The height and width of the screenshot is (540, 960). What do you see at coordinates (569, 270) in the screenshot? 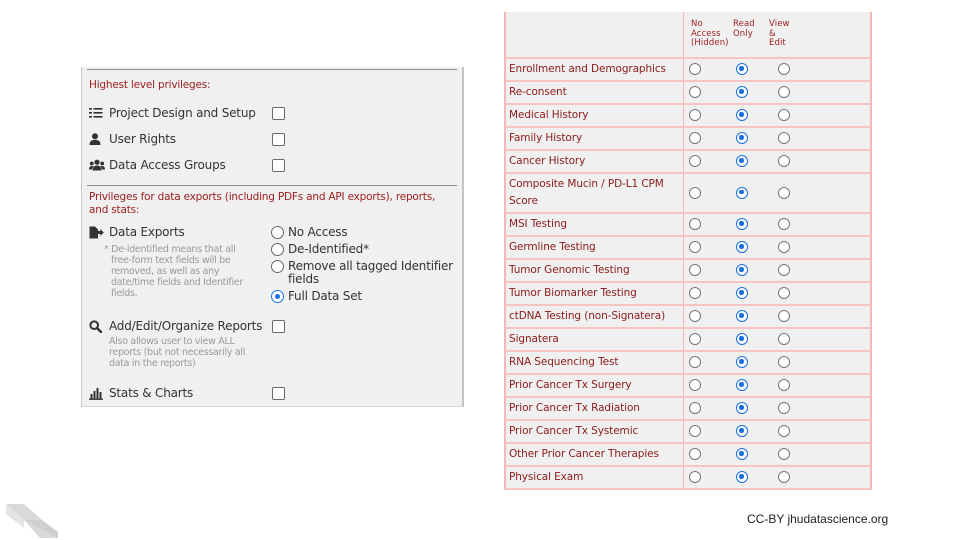
I see `form-name: Tumor Genomic Testing` at bounding box center [569, 270].